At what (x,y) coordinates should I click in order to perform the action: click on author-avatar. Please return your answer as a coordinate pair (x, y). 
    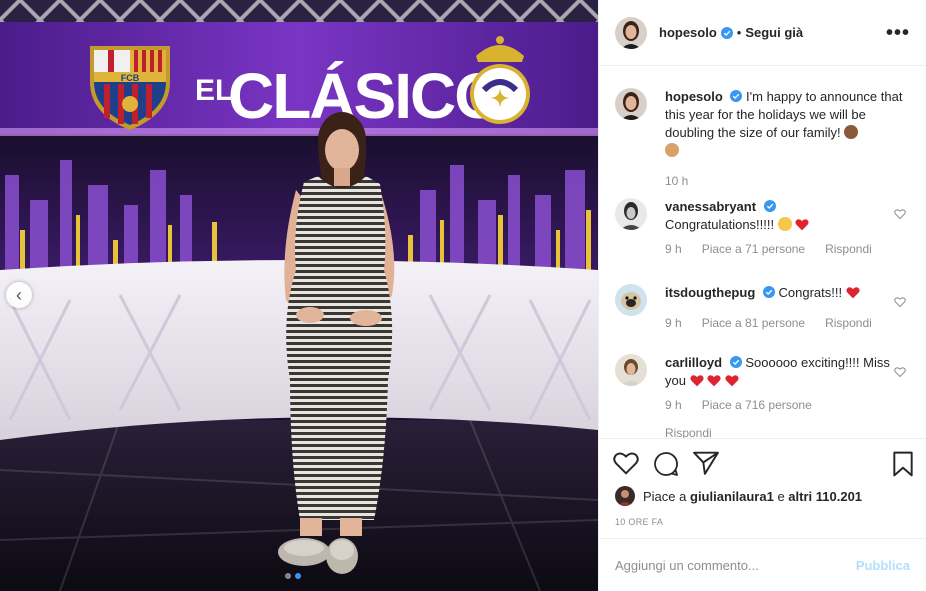
    Looking at the image, I should click on (631, 32).